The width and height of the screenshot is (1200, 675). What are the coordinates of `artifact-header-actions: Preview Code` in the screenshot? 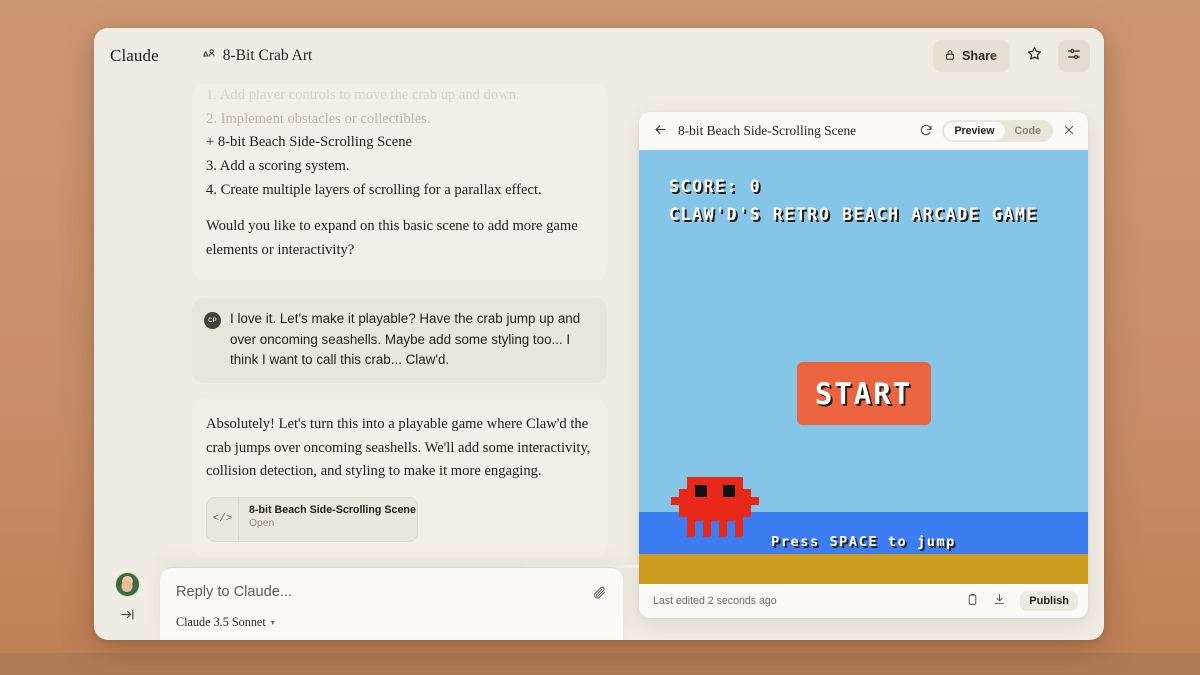 It's located at (997, 131).